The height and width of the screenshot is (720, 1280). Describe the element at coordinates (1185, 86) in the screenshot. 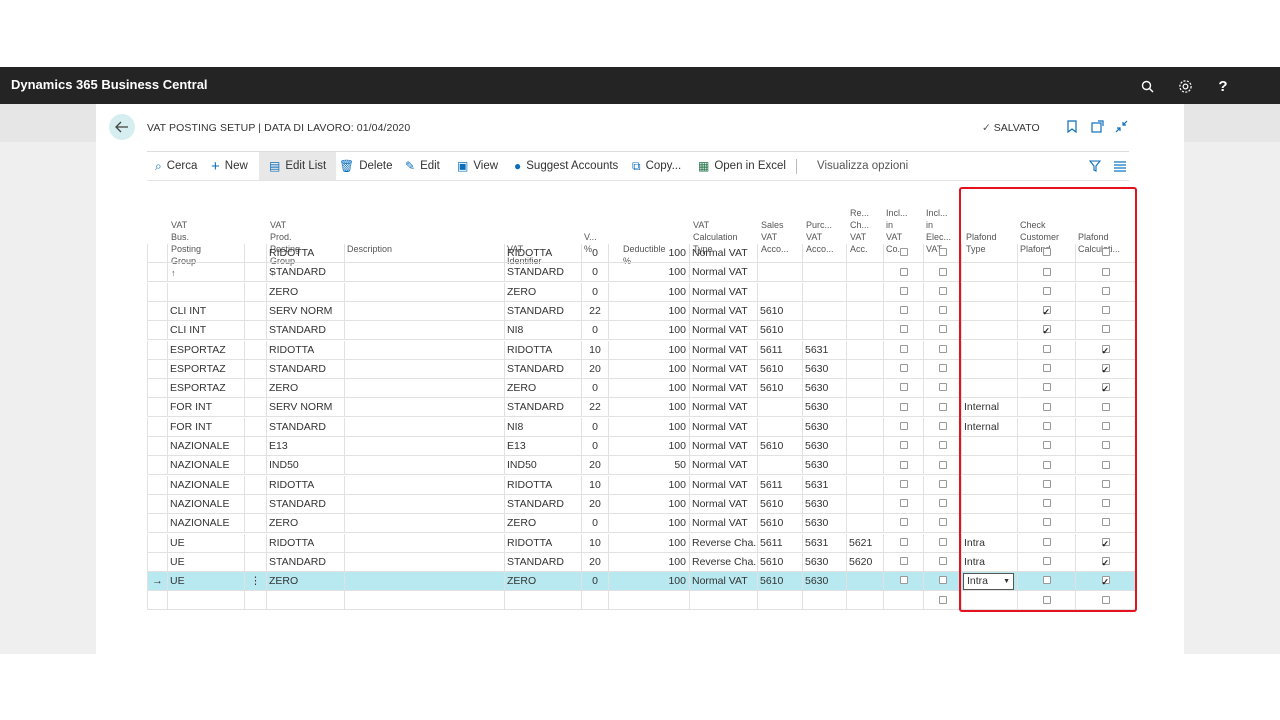

I see `gear-icon` at that location.